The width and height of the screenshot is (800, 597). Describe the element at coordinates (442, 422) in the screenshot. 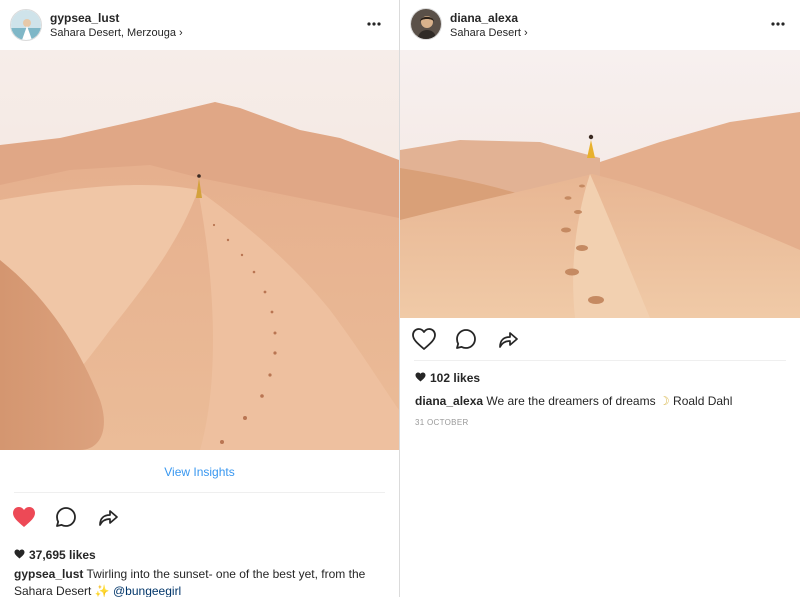

I see `post-date: 31 OCTOBER` at that location.